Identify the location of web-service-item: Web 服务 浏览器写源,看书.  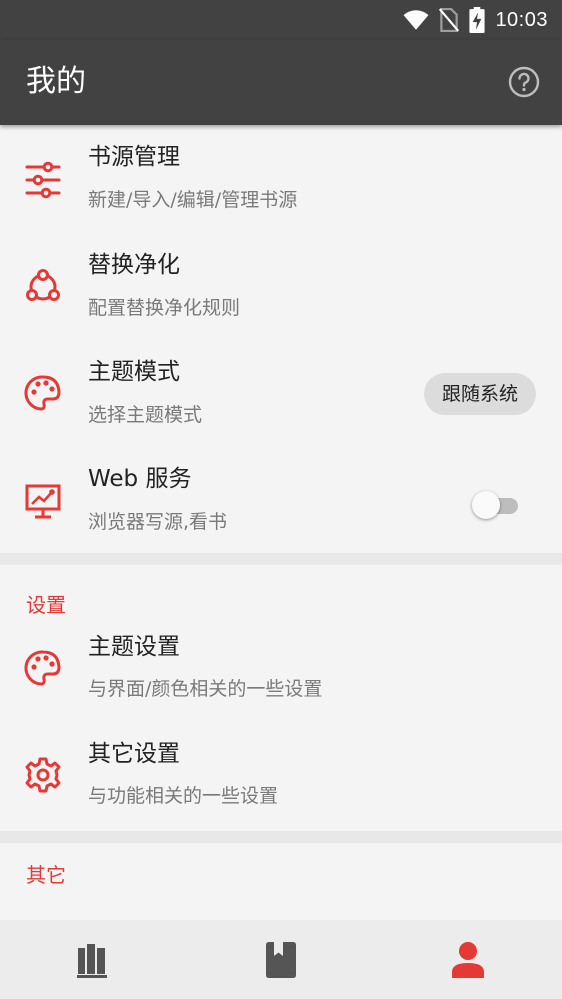
(281, 500).